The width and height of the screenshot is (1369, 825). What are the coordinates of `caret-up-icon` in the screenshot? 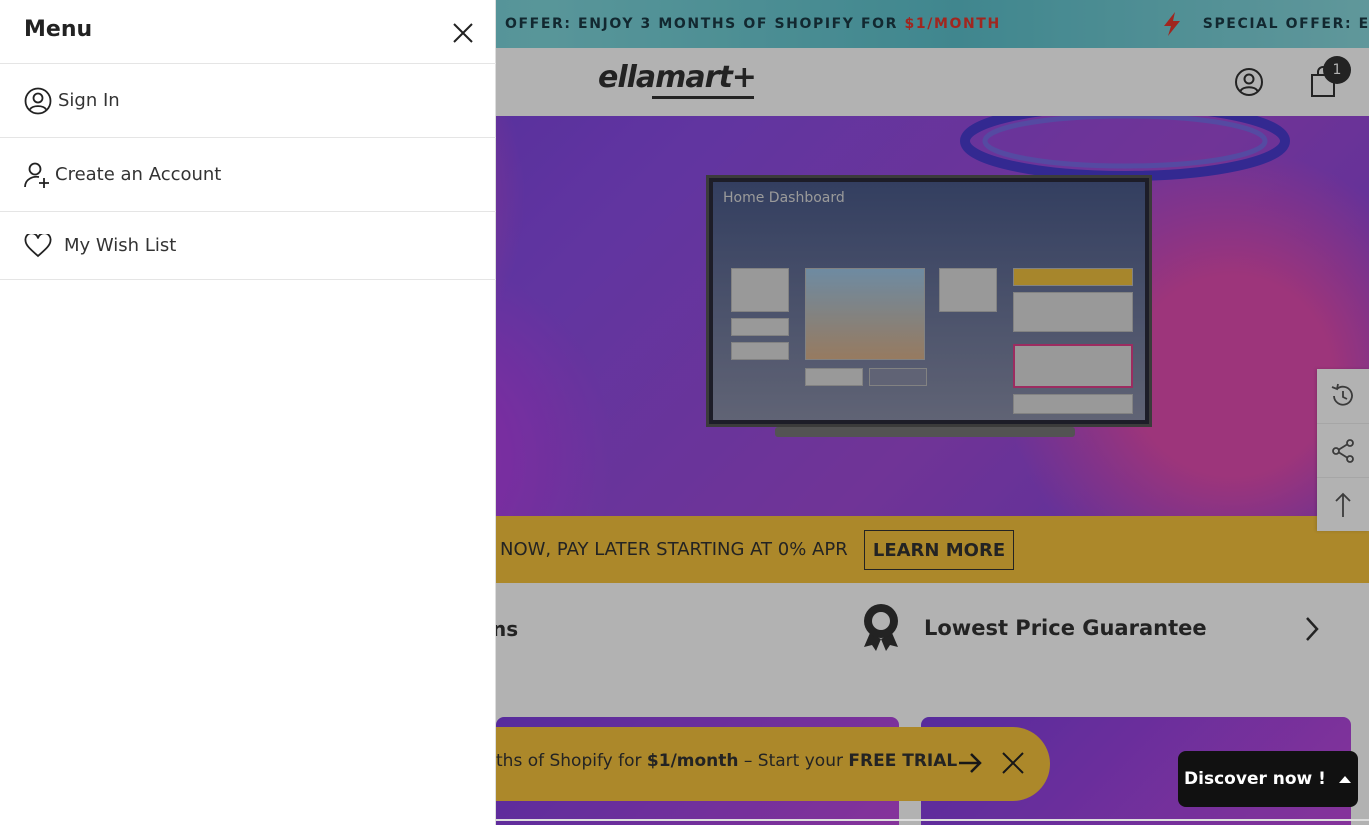 It's located at (1344, 779).